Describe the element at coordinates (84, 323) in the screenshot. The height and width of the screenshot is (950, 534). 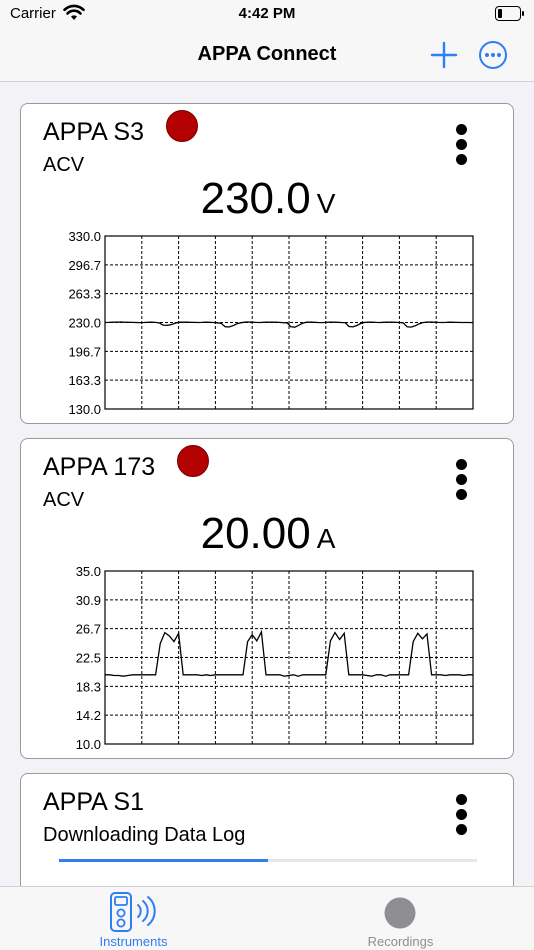
I see `y-tick-label: 230.0` at that location.